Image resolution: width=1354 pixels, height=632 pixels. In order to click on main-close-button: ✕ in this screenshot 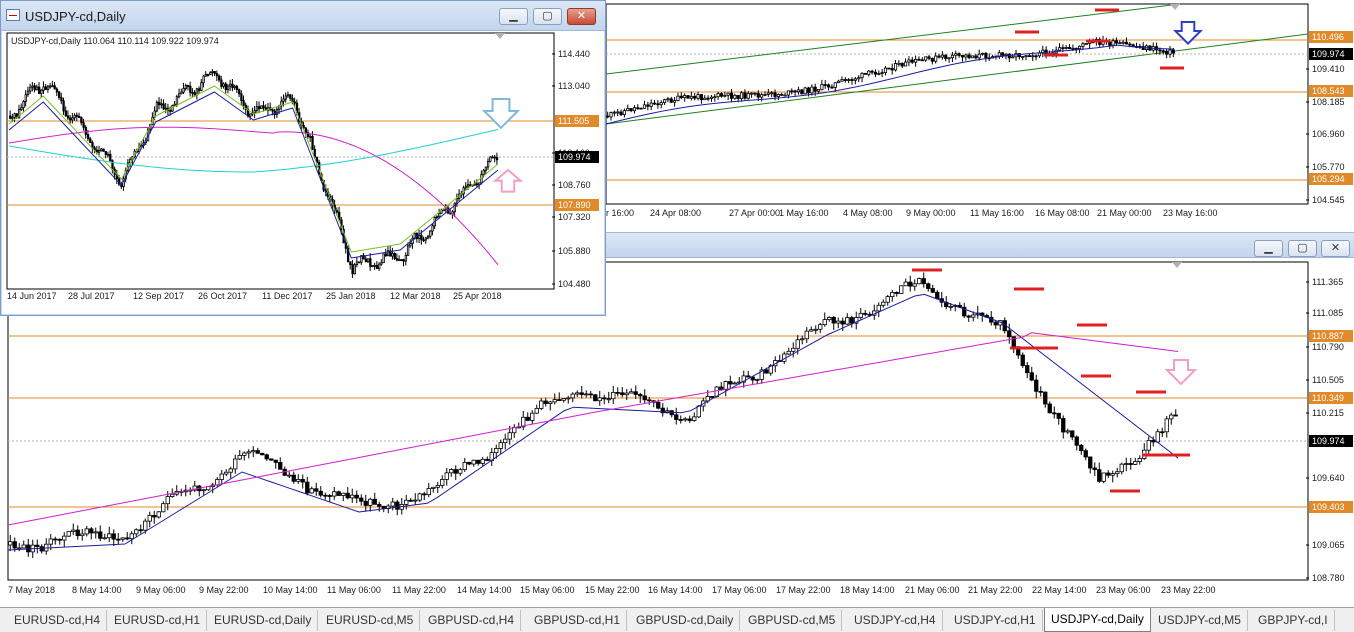, I will do `click(1335, 248)`.